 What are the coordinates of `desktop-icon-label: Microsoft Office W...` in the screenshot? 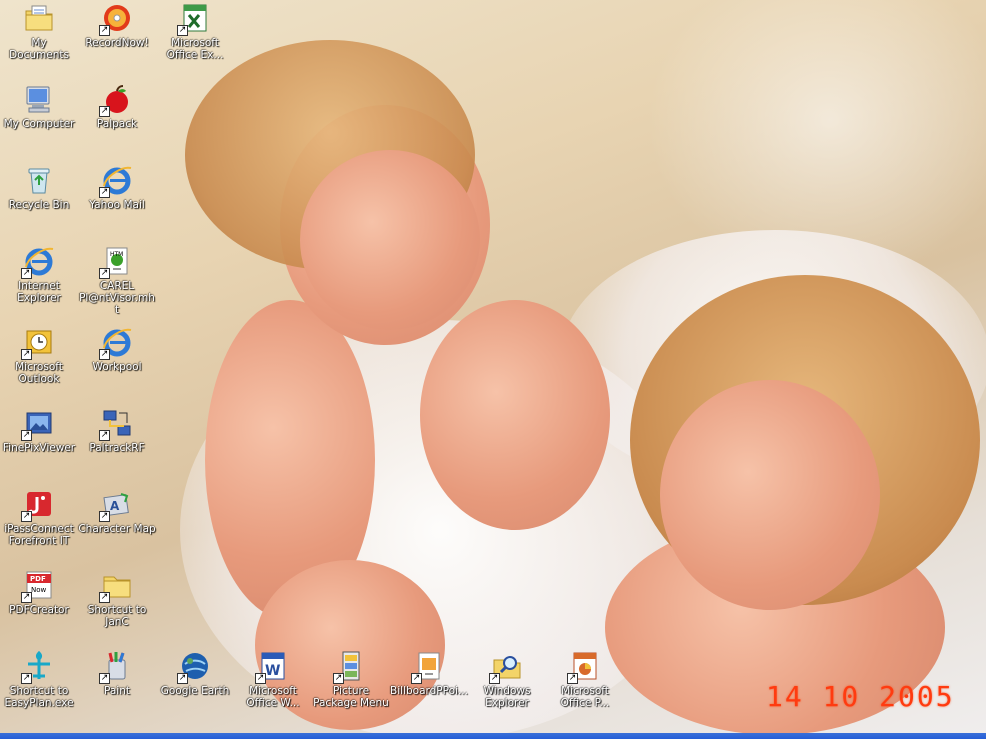 It's located at (273, 697).